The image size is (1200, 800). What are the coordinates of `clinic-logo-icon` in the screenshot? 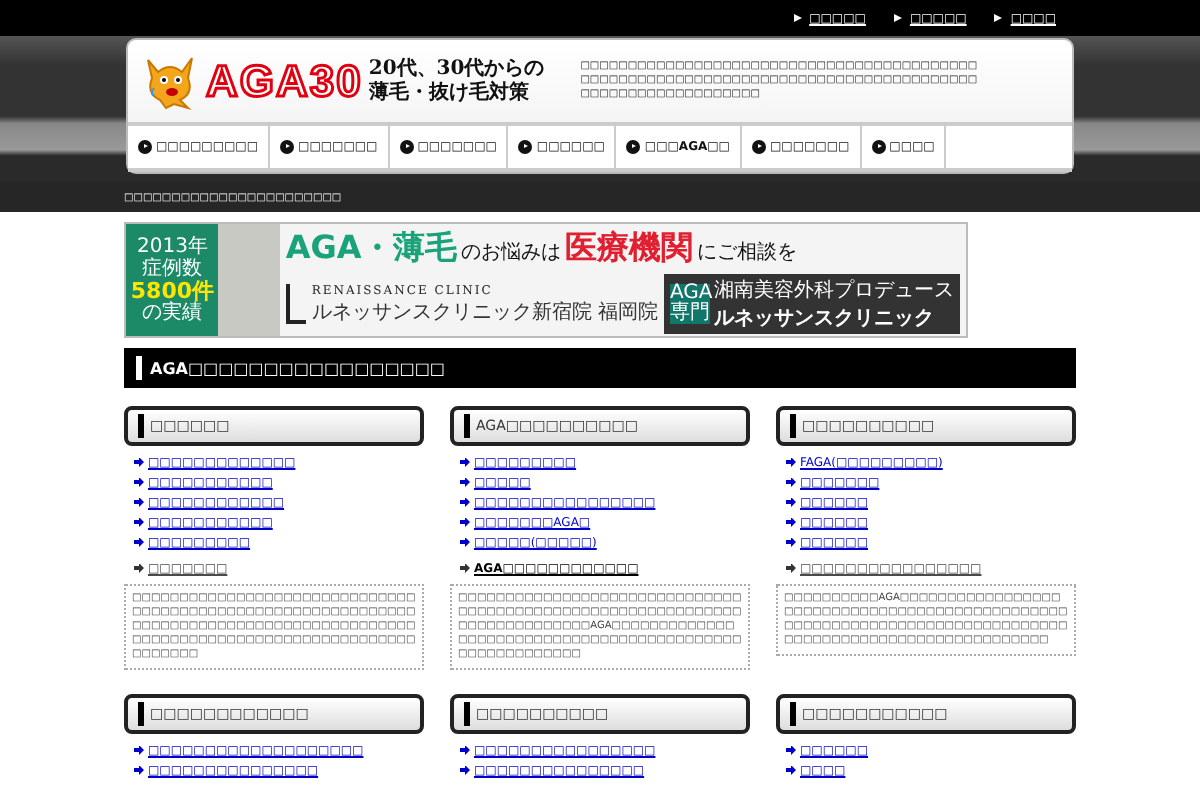 It's located at (295, 304).